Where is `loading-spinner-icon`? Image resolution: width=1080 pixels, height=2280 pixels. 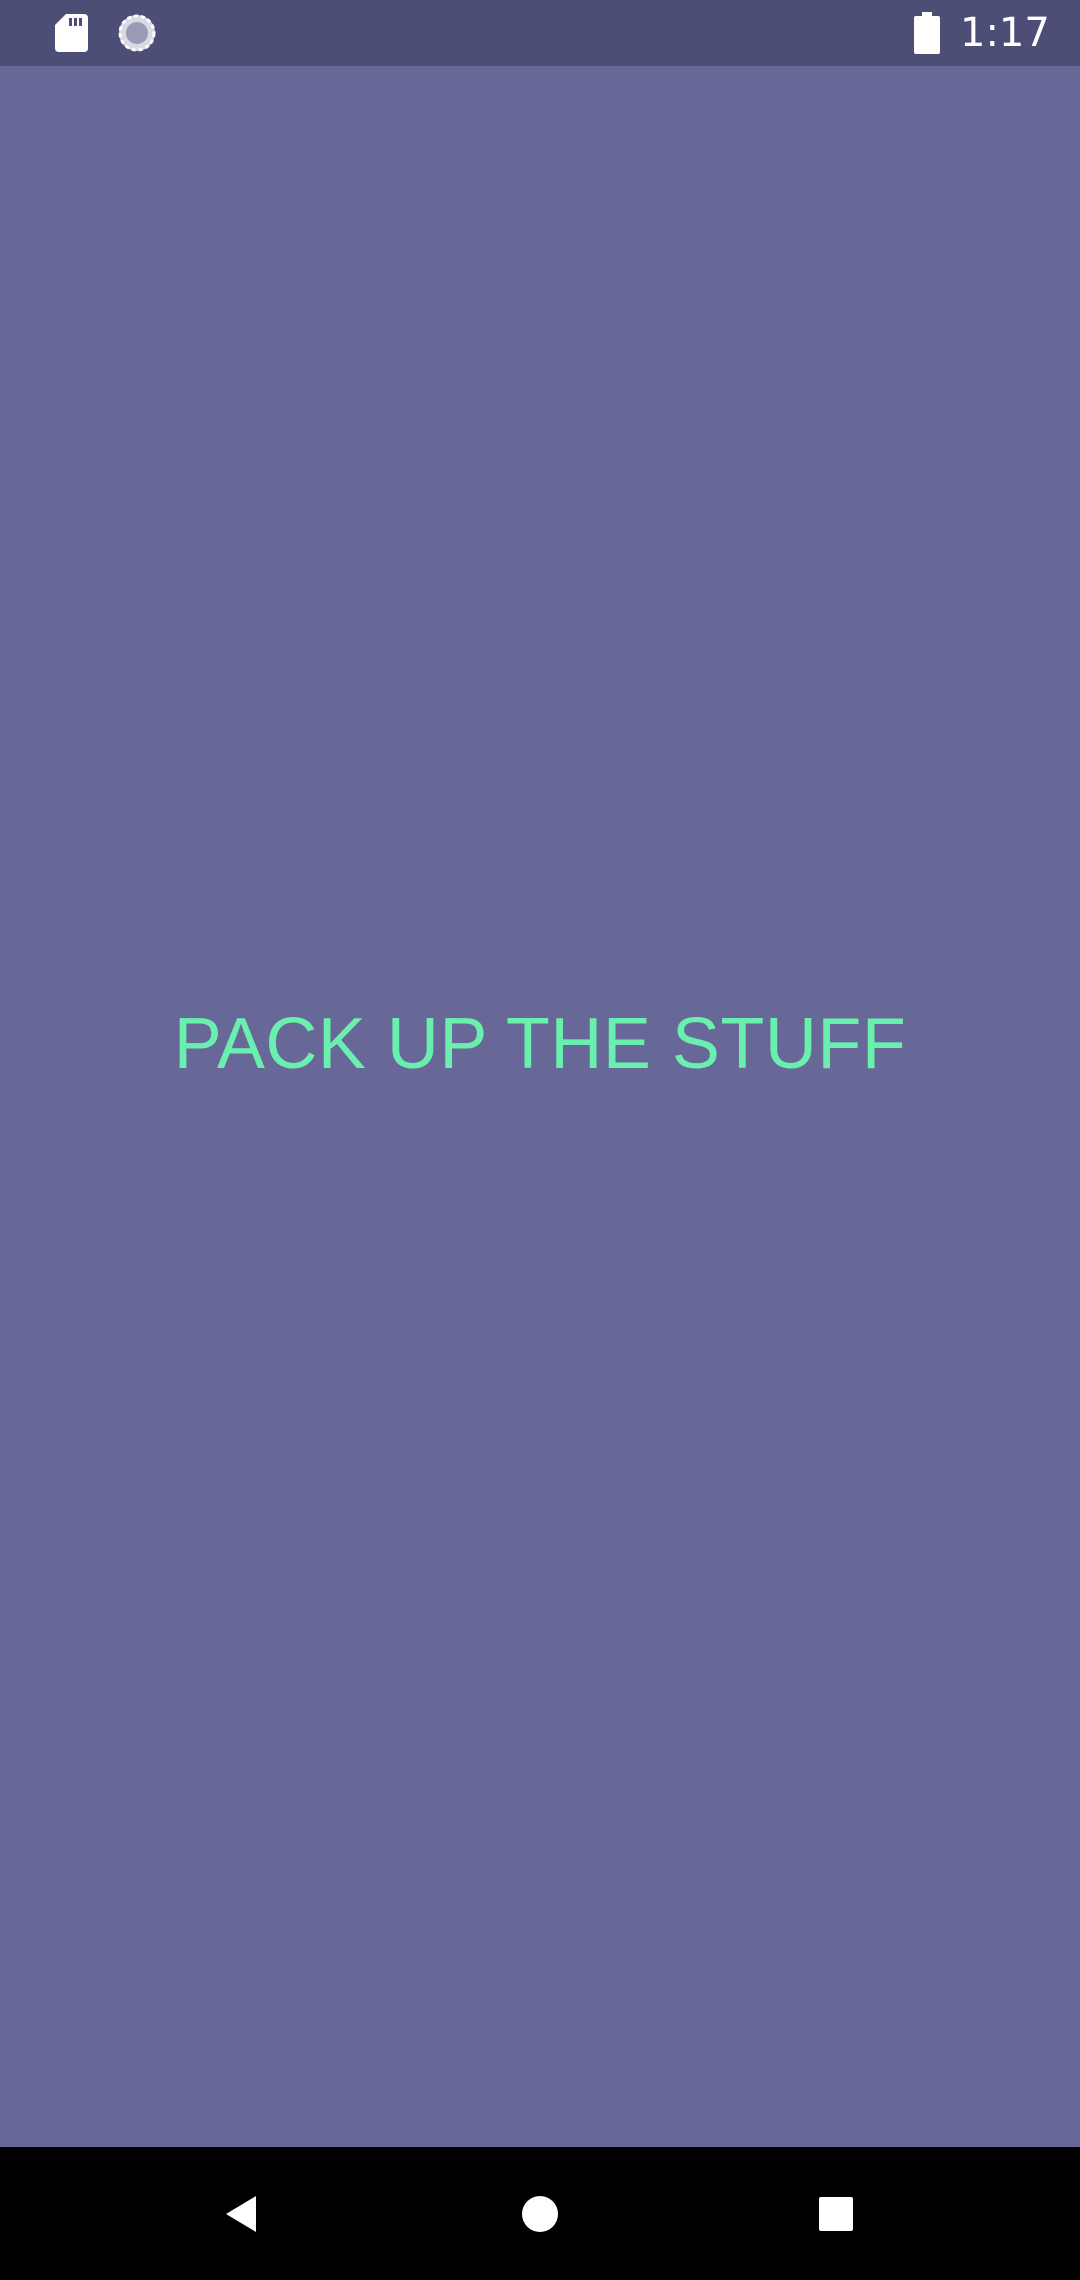 loading-spinner-icon is located at coordinates (137, 33).